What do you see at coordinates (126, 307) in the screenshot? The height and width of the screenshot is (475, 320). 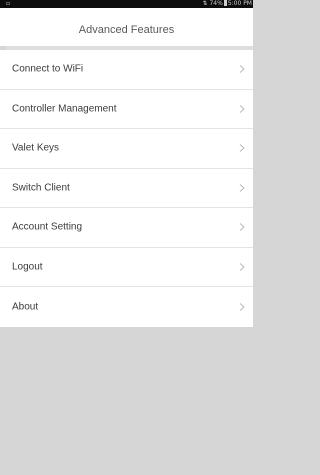 I see `menu-item-about: About` at bounding box center [126, 307].